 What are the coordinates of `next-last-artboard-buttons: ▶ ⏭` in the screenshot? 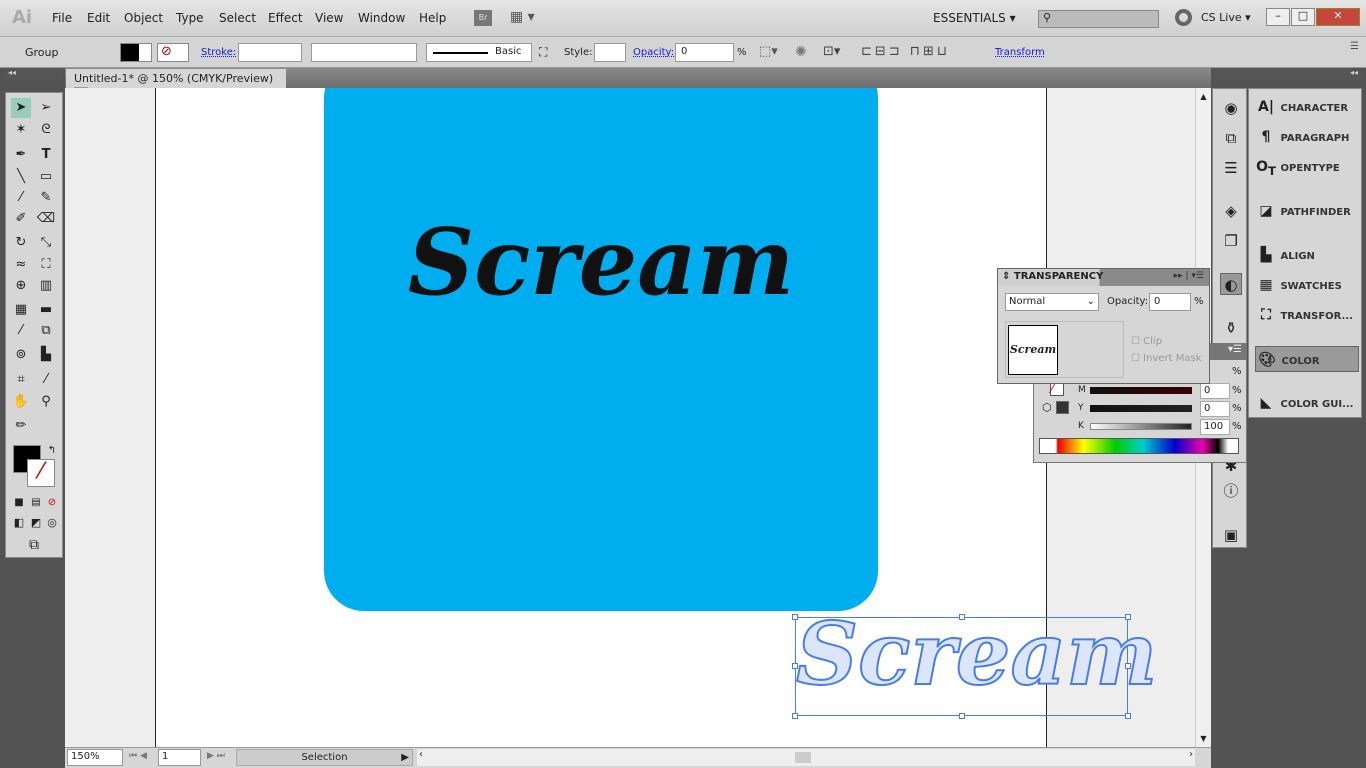 It's located at (216, 756).